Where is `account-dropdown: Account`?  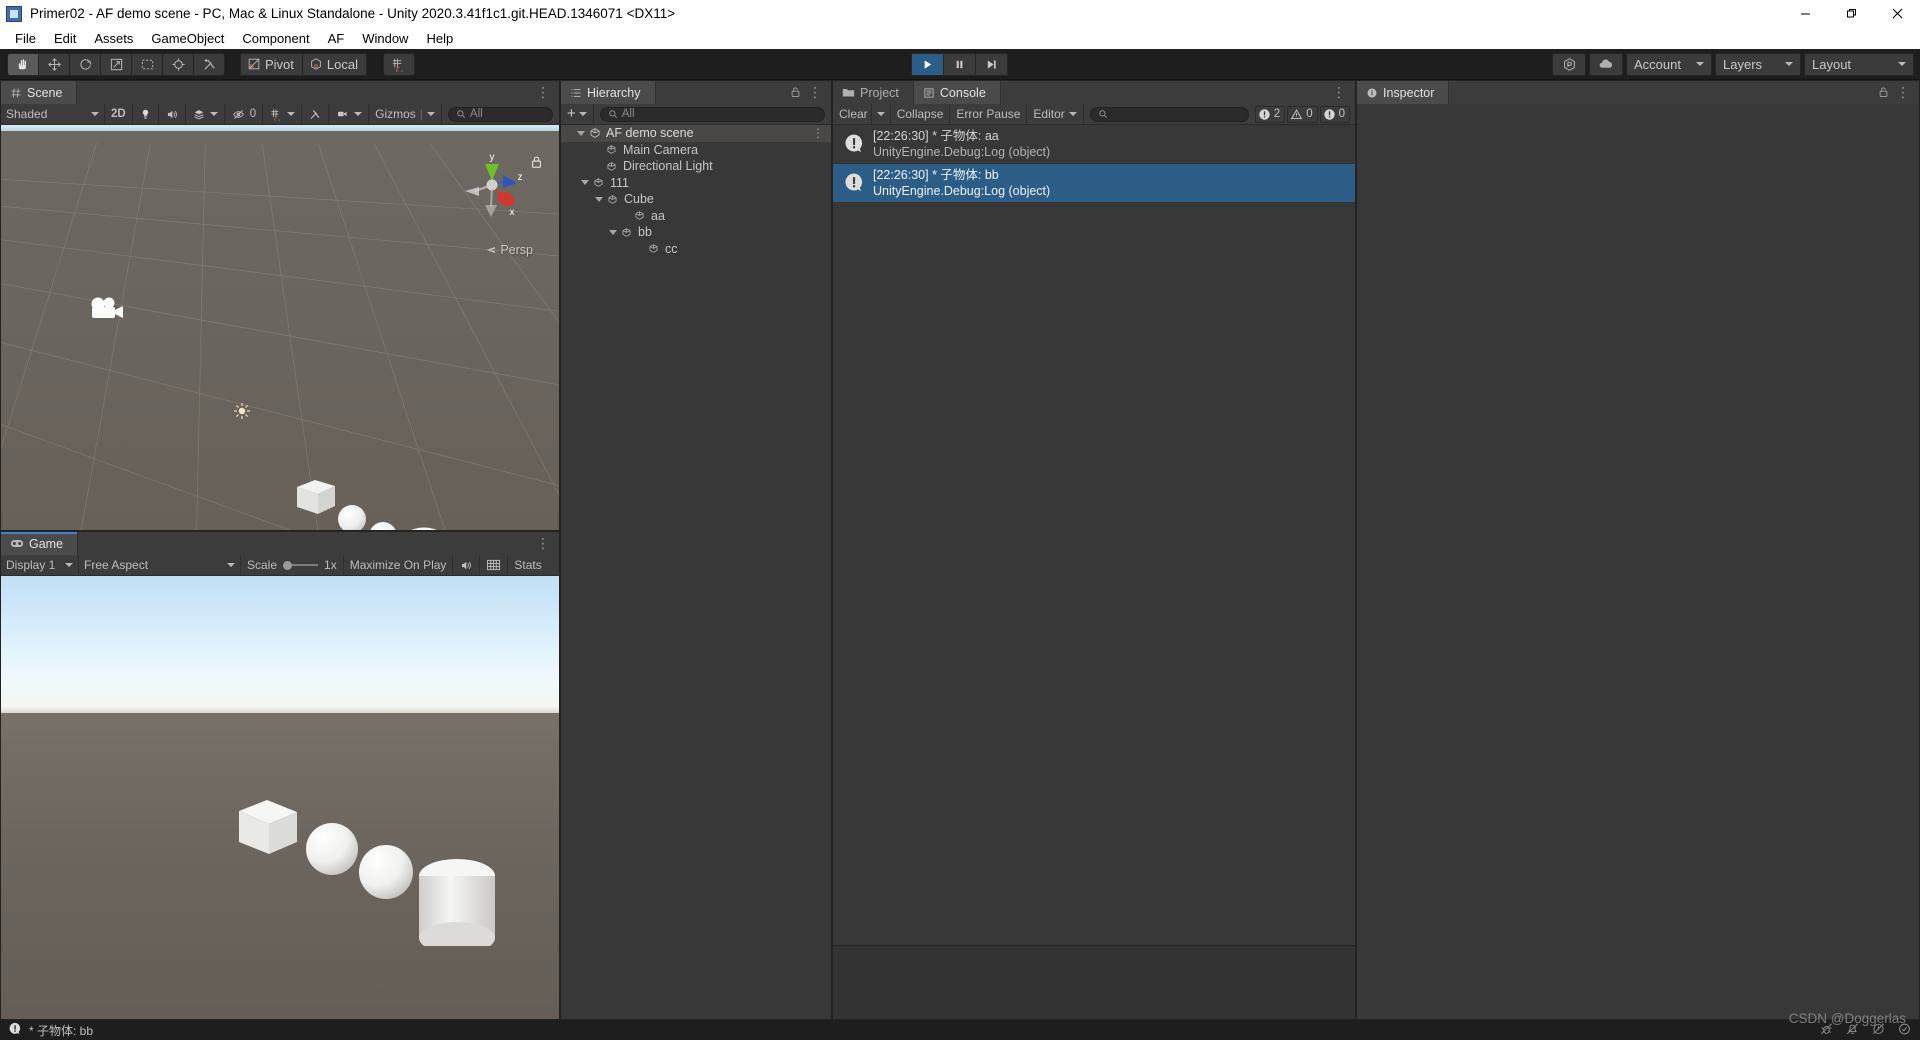 account-dropdown: Account is located at coordinates (1669, 64).